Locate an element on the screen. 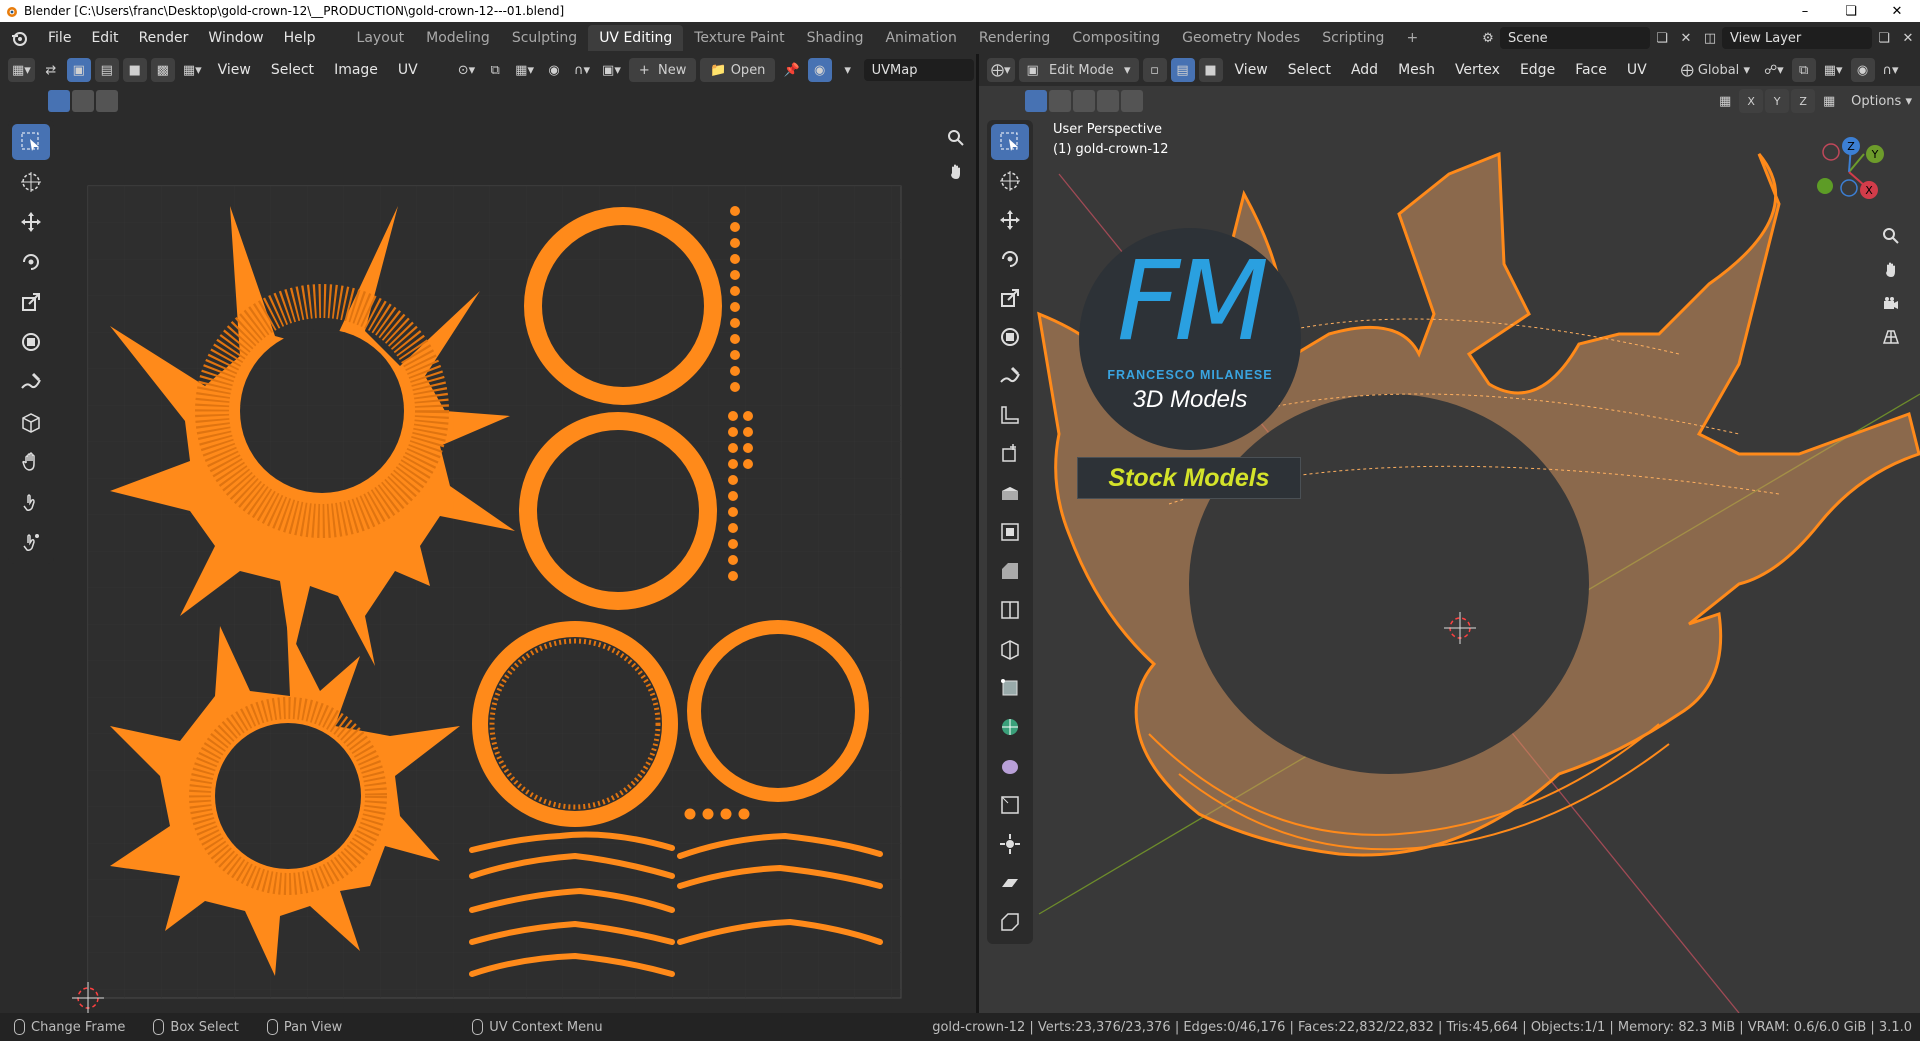 The height and width of the screenshot is (1041, 1920). tab-modeling: Modeling is located at coordinates (458, 38).